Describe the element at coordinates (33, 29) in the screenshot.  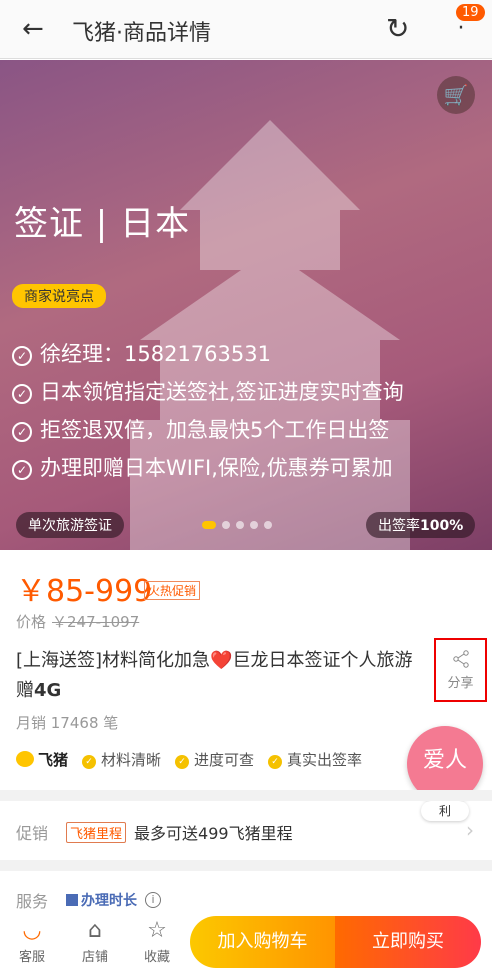
I see `back-arrow-icon: ←` at that location.